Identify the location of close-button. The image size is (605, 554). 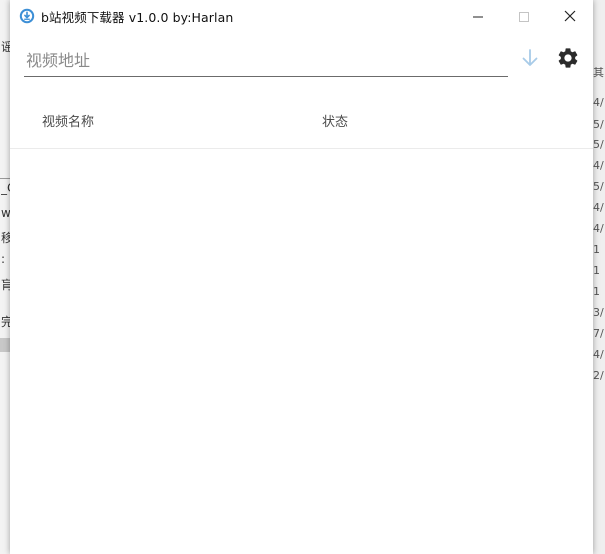
(570, 16).